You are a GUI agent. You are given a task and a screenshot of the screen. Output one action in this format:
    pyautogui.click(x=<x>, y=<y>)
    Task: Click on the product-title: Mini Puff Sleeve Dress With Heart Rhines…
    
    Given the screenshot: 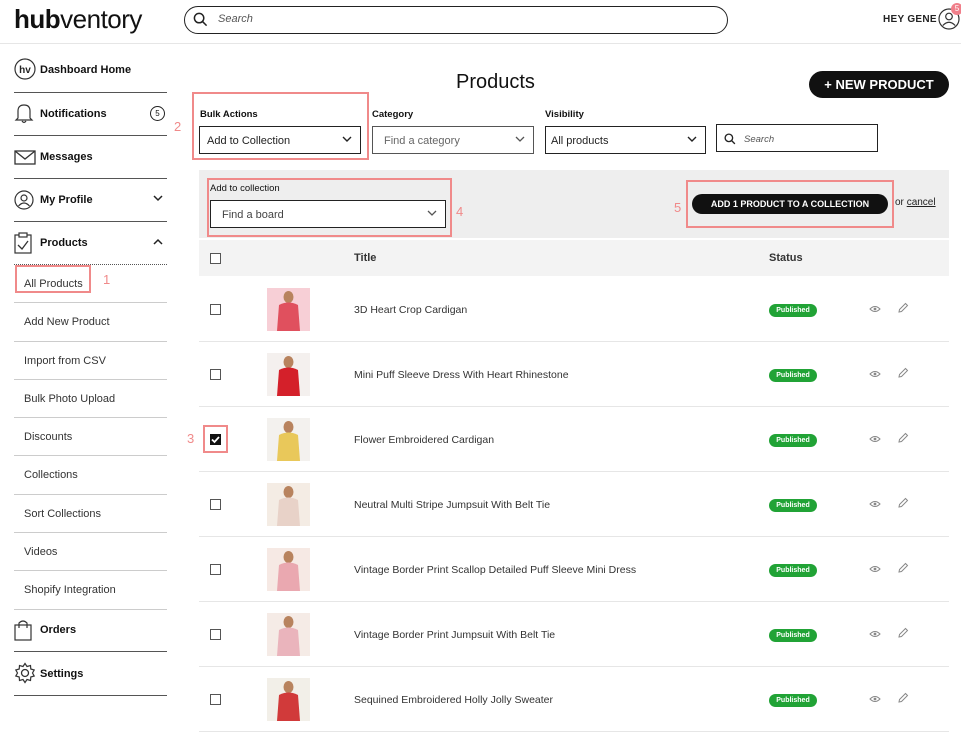 What is the action you would take?
    pyautogui.click(x=461, y=375)
    